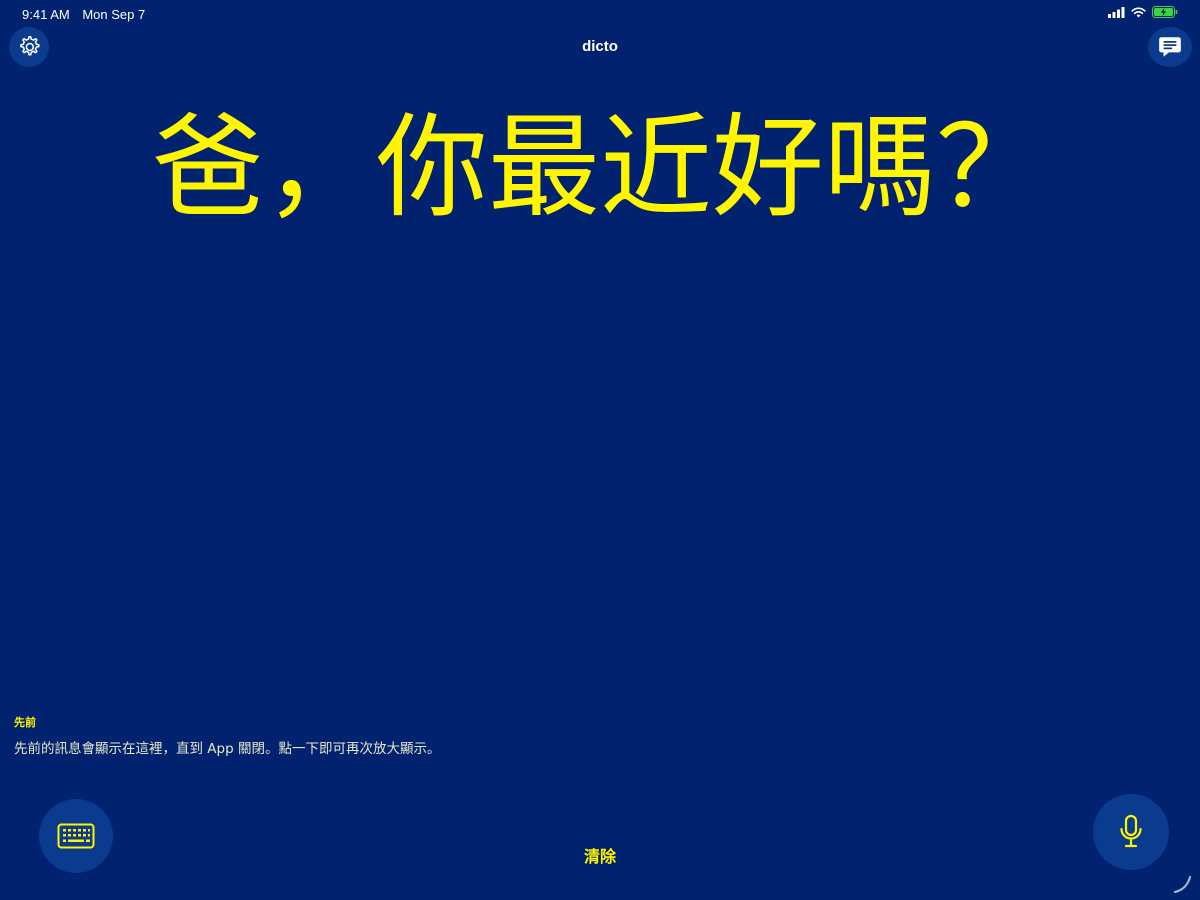  I want to click on messages-button, so click(1170, 47).